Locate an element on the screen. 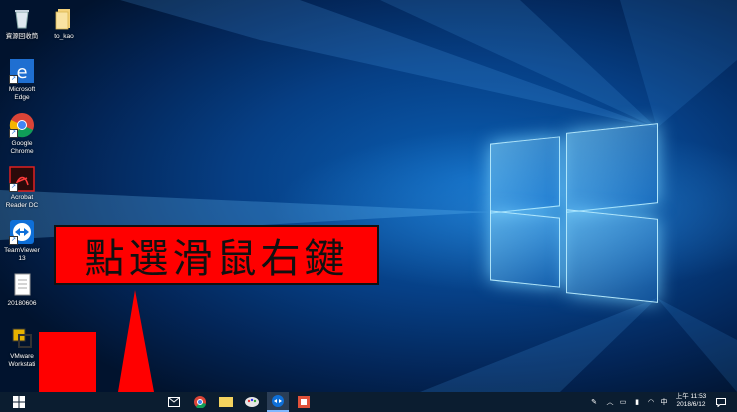 Image resolution: width=737 pixels, height=412 pixels. chrome-icon: ↗ is located at coordinates (22, 125).